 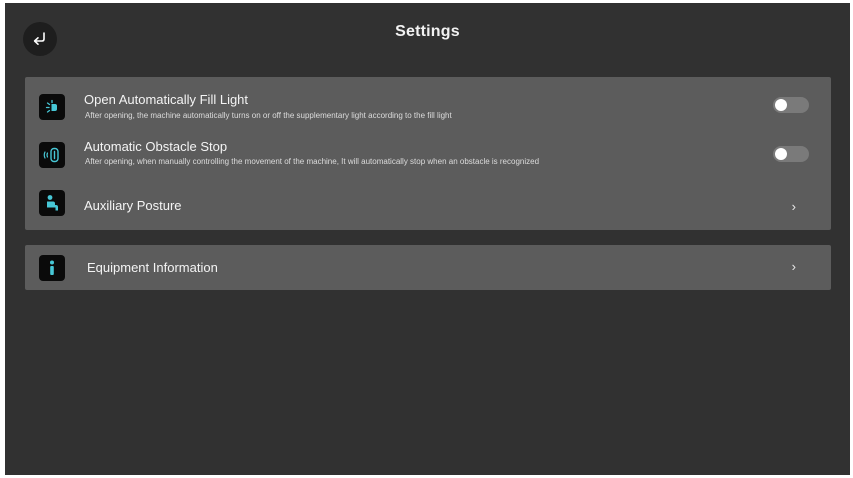 What do you see at coordinates (428, 267) in the screenshot?
I see `equipment-information-row: Equipment Information ›` at bounding box center [428, 267].